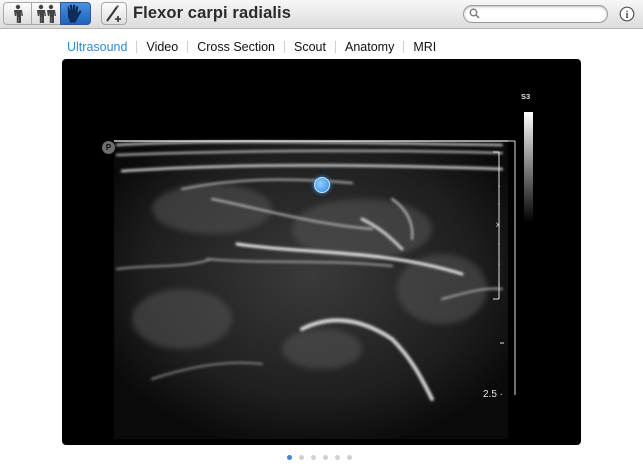 The image size is (643, 470). Describe the element at coordinates (369, 47) in the screenshot. I see `tab-anatomy: Anatomy` at that location.